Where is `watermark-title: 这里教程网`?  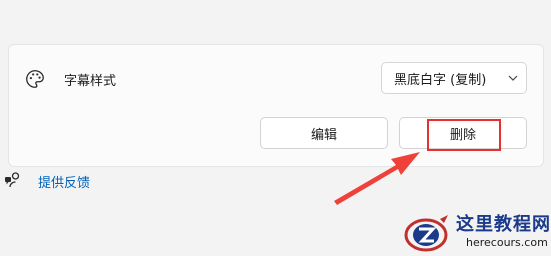 watermark-title: 这里教程网 is located at coordinates (503, 224).